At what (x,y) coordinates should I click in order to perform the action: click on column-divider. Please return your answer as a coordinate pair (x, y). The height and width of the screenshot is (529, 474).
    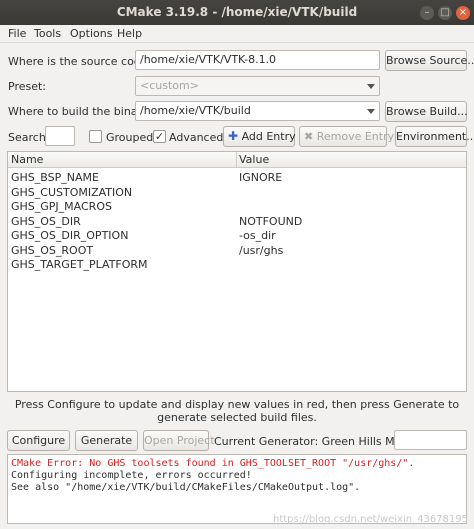
    Looking at the image, I should click on (236, 160).